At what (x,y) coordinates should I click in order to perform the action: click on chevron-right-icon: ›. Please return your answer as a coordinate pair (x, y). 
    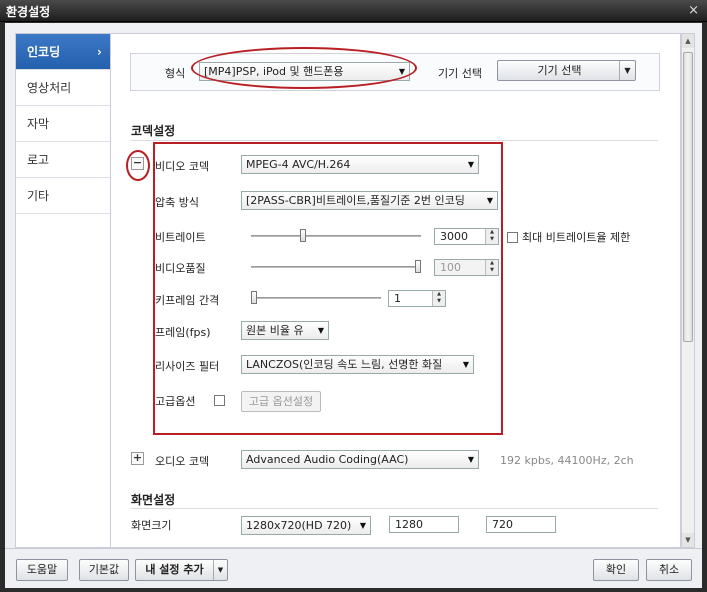
    Looking at the image, I should click on (99, 52).